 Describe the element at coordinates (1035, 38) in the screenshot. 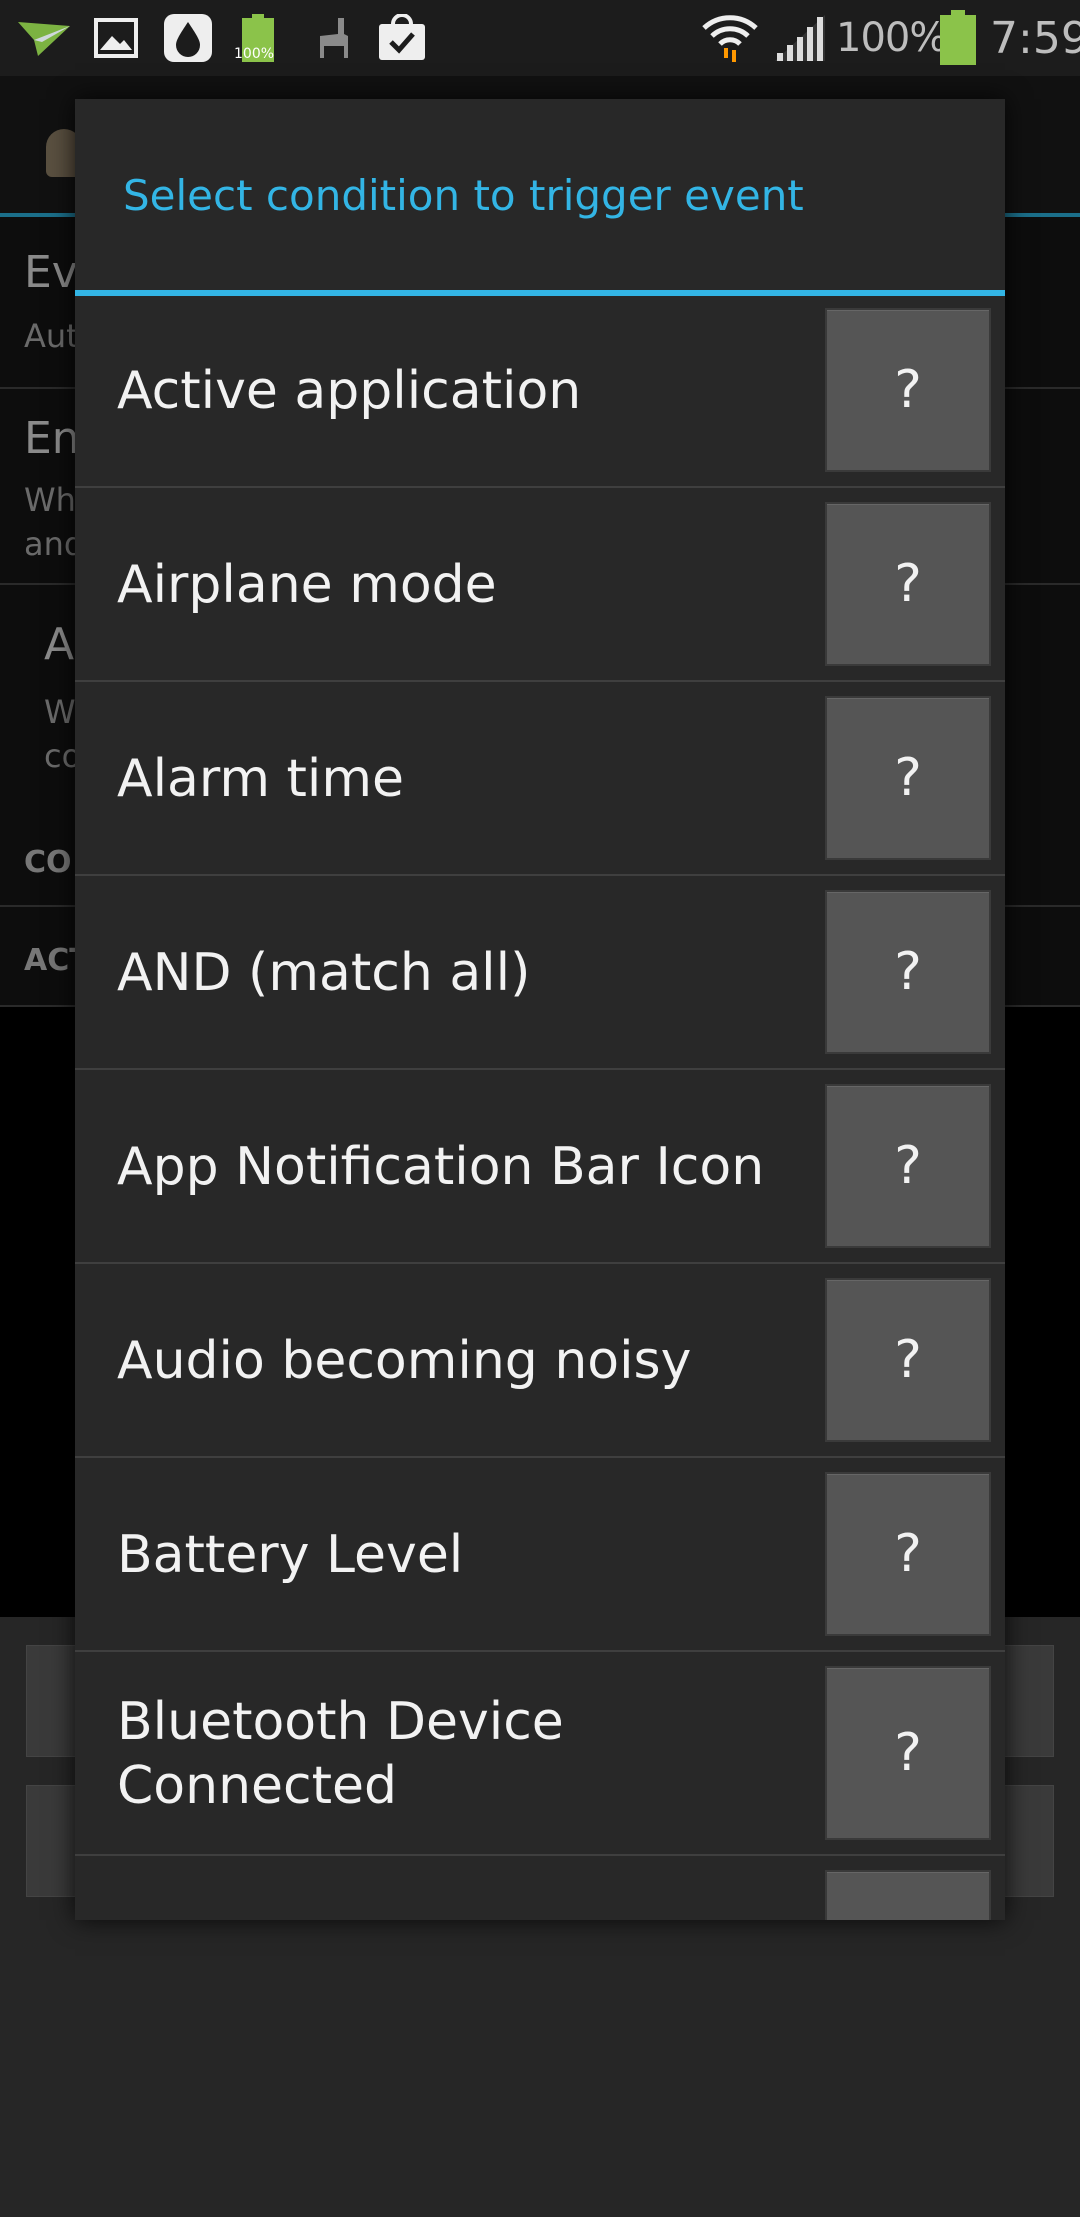

I see `clock: 7:59` at that location.